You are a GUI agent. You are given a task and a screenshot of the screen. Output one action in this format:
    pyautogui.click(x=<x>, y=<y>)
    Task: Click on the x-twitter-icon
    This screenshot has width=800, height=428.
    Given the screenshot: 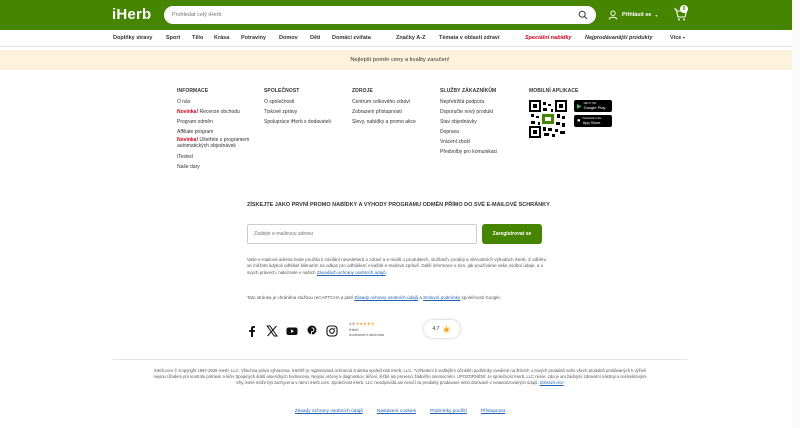 What is the action you would take?
    pyautogui.click(x=272, y=331)
    